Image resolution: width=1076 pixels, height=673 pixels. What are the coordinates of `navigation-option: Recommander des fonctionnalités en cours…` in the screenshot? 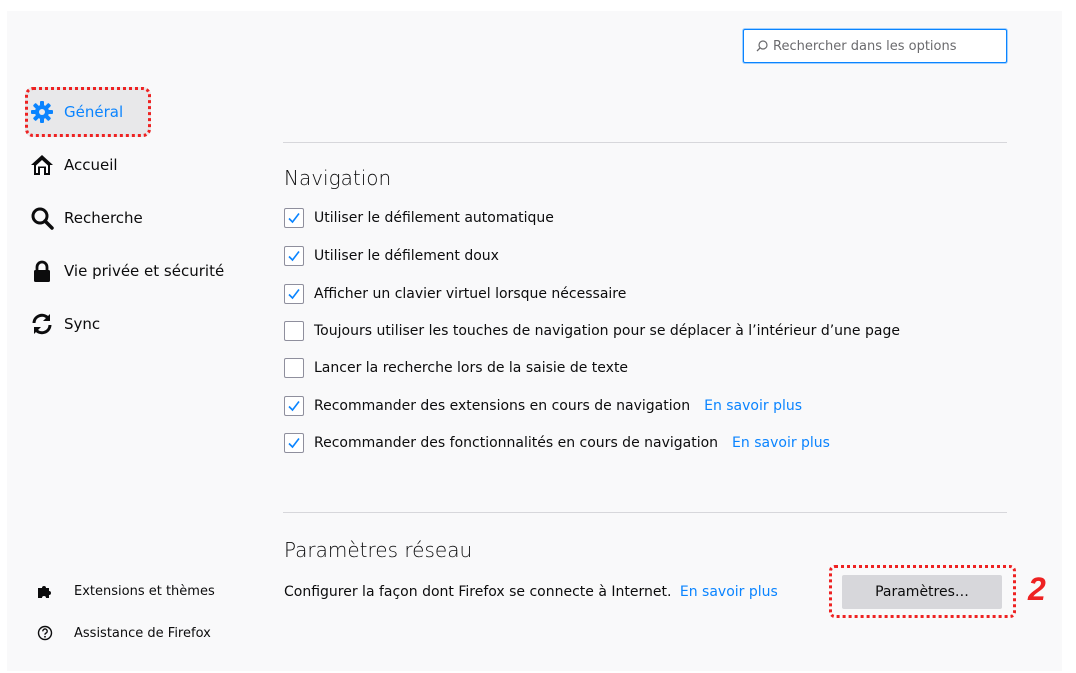 It's located at (557, 443).